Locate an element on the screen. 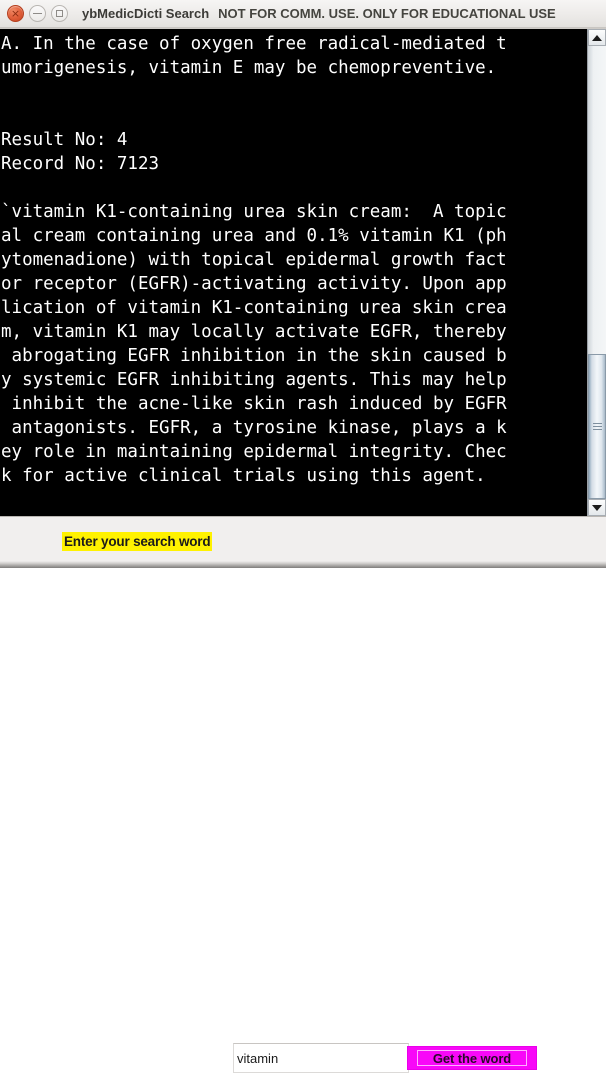  get-the-word-button: Get the word is located at coordinates (472, 1058).